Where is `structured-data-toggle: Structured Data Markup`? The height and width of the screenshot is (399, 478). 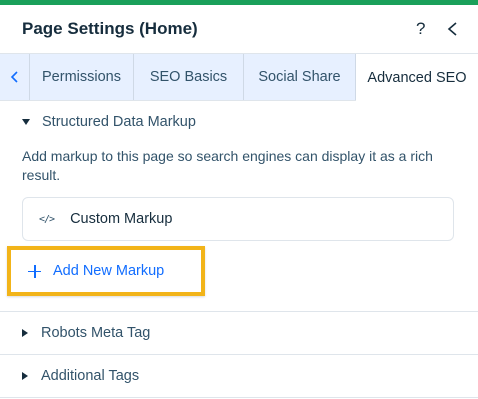
structured-data-toggle: Structured Data Markup is located at coordinates (109, 122).